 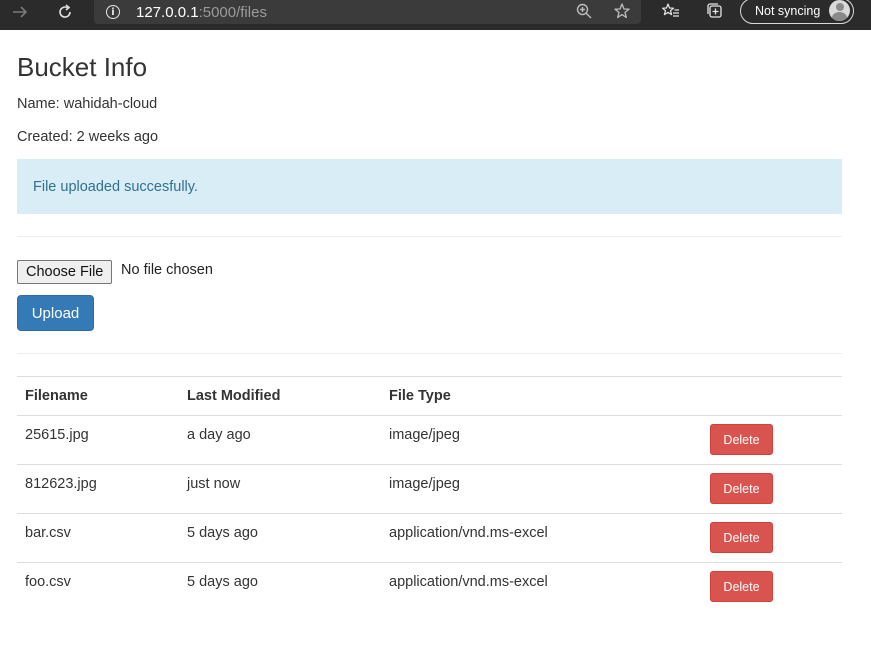 What do you see at coordinates (48, 533) in the screenshot?
I see `filename-cell: bar.csv` at bounding box center [48, 533].